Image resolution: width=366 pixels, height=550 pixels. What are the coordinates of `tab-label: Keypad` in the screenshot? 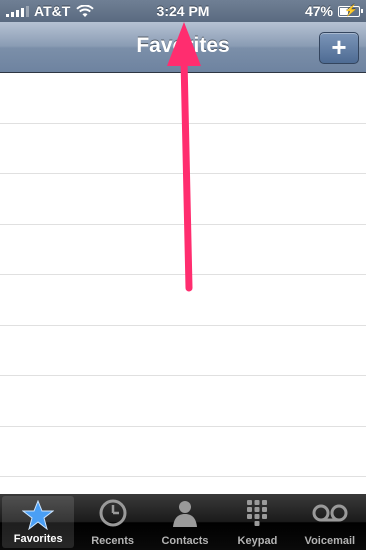 It's located at (257, 541).